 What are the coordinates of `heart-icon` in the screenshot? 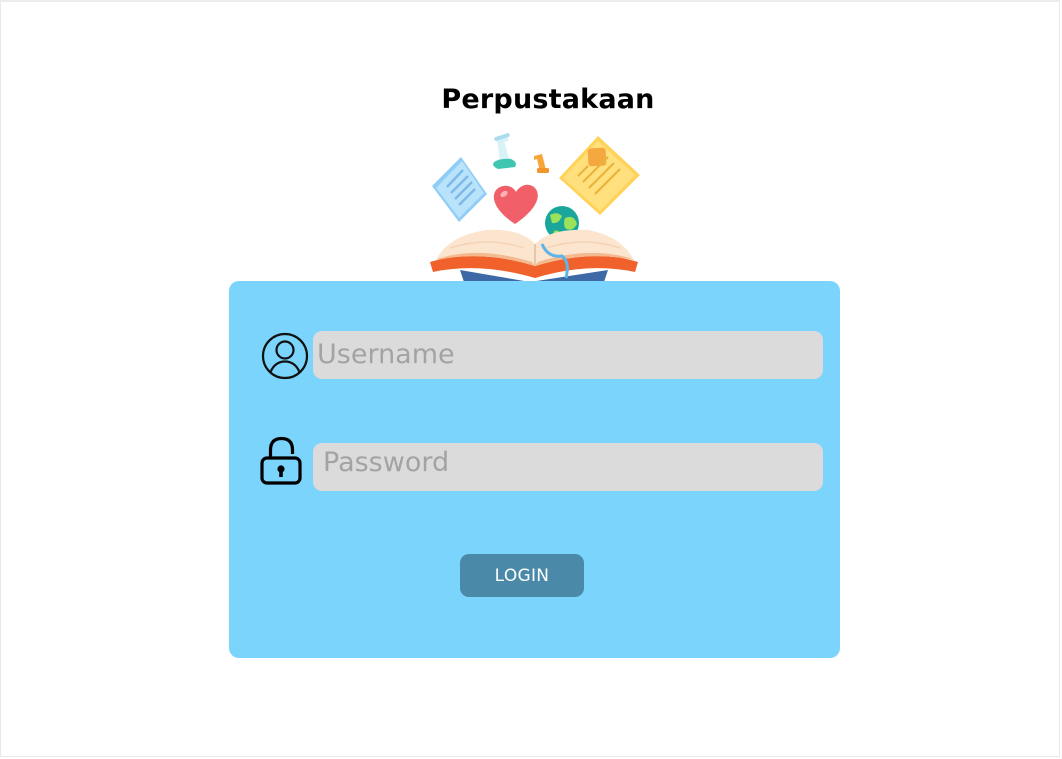 It's located at (515, 204).